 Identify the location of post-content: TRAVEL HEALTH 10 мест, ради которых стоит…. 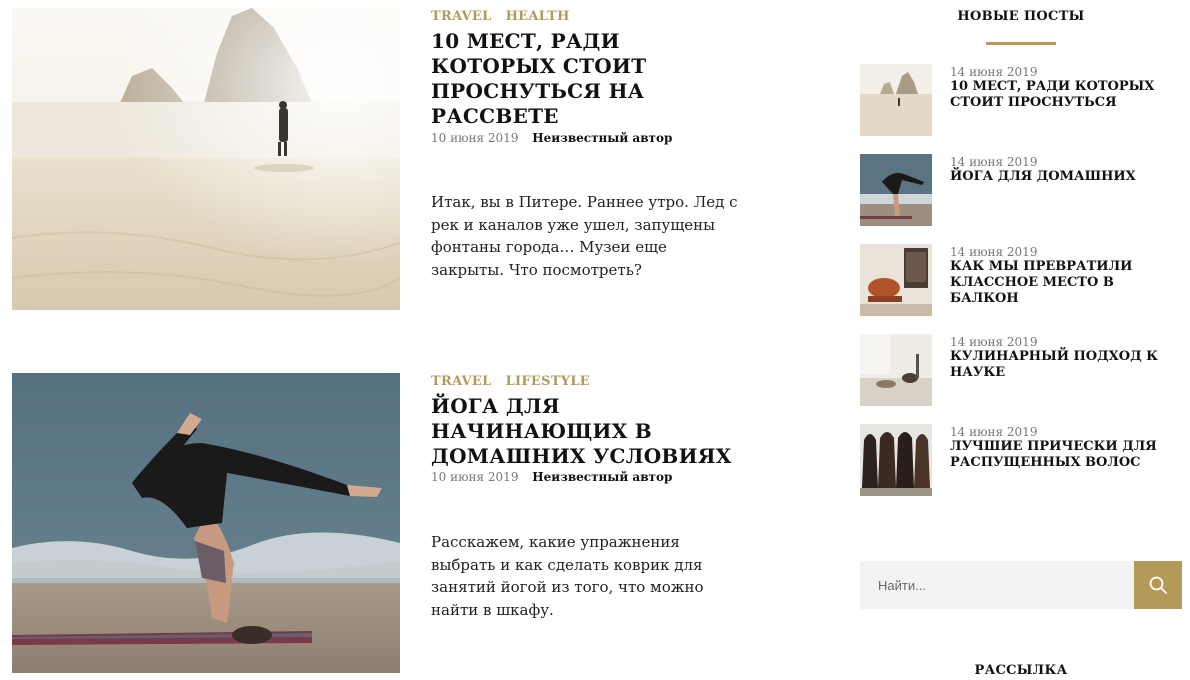
(591, 143).